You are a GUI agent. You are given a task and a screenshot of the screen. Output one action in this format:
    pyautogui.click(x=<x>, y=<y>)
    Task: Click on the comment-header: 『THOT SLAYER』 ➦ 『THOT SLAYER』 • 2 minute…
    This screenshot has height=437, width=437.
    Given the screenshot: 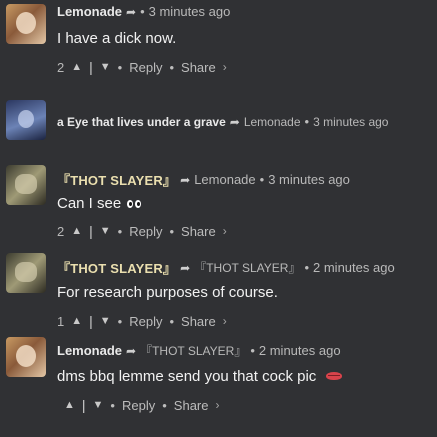 What is the action you would take?
    pyautogui.click(x=226, y=267)
    